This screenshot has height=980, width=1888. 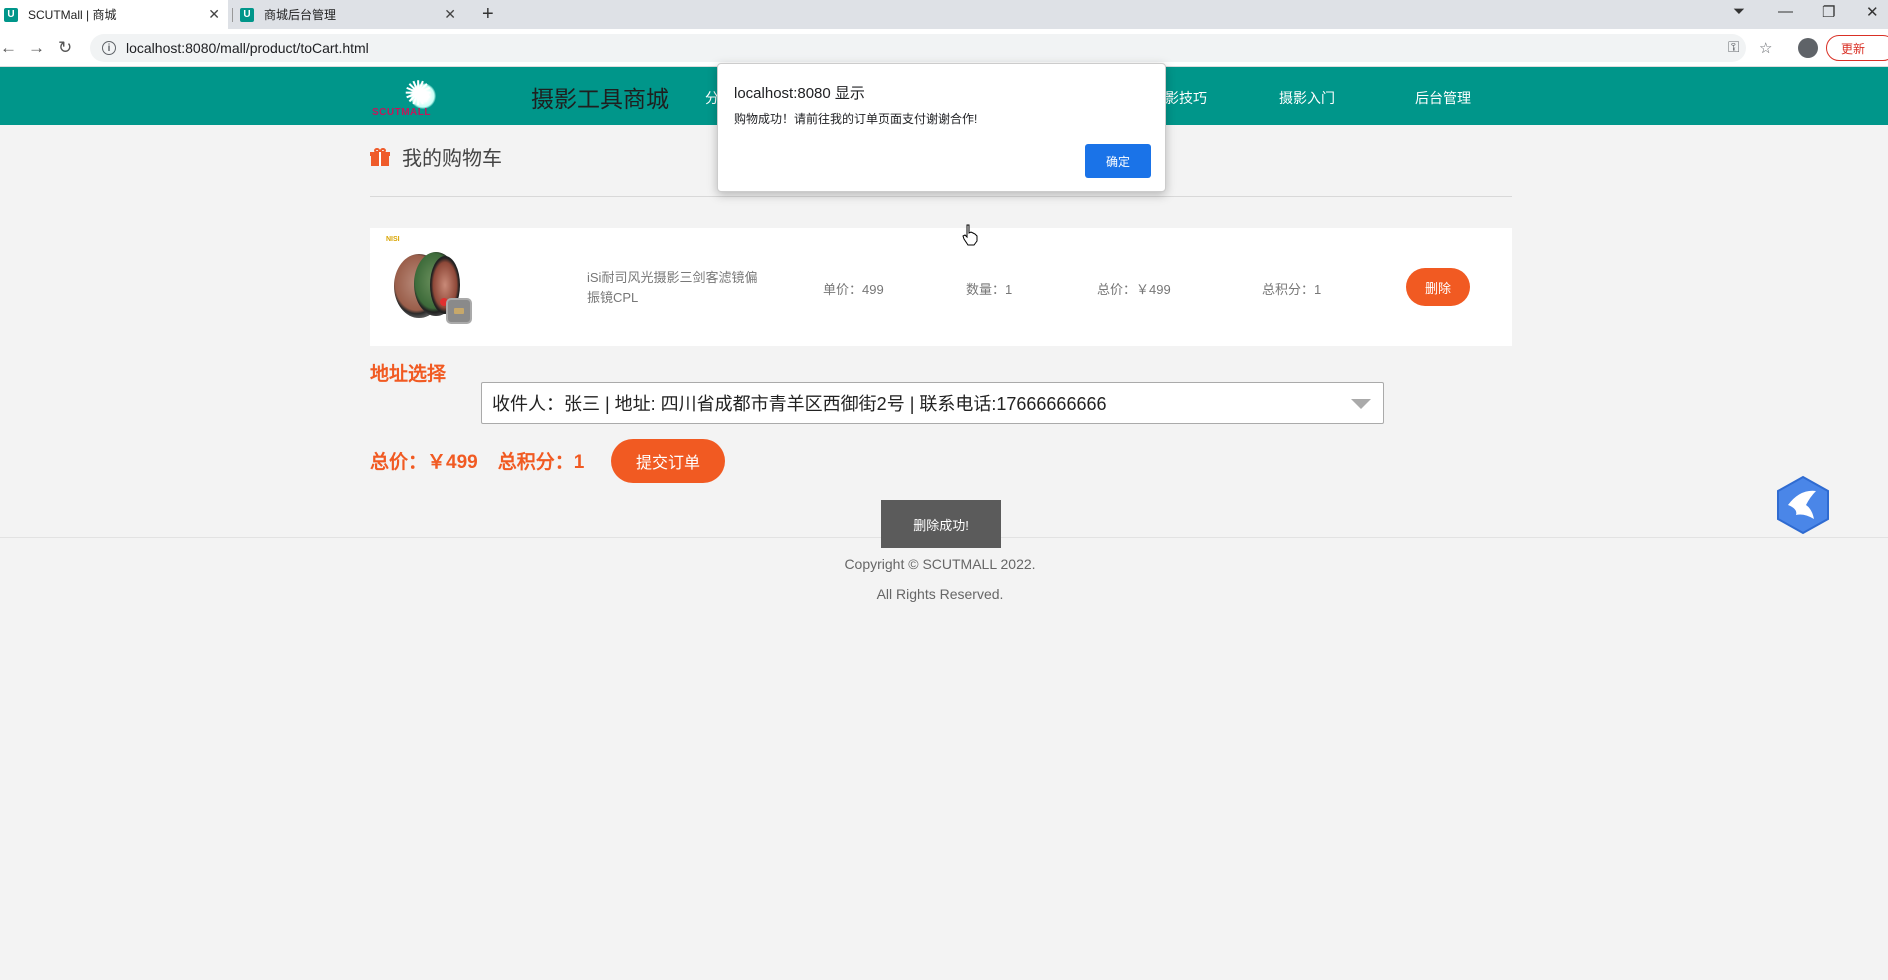 I want to click on minimize-icon: —, so click(x=1785, y=11).